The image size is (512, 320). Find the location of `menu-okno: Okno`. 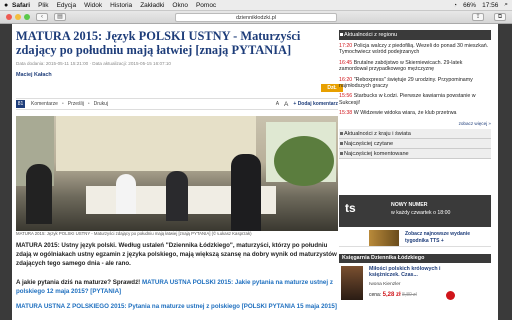

menu-okno: Okno is located at coordinates (180, 5).